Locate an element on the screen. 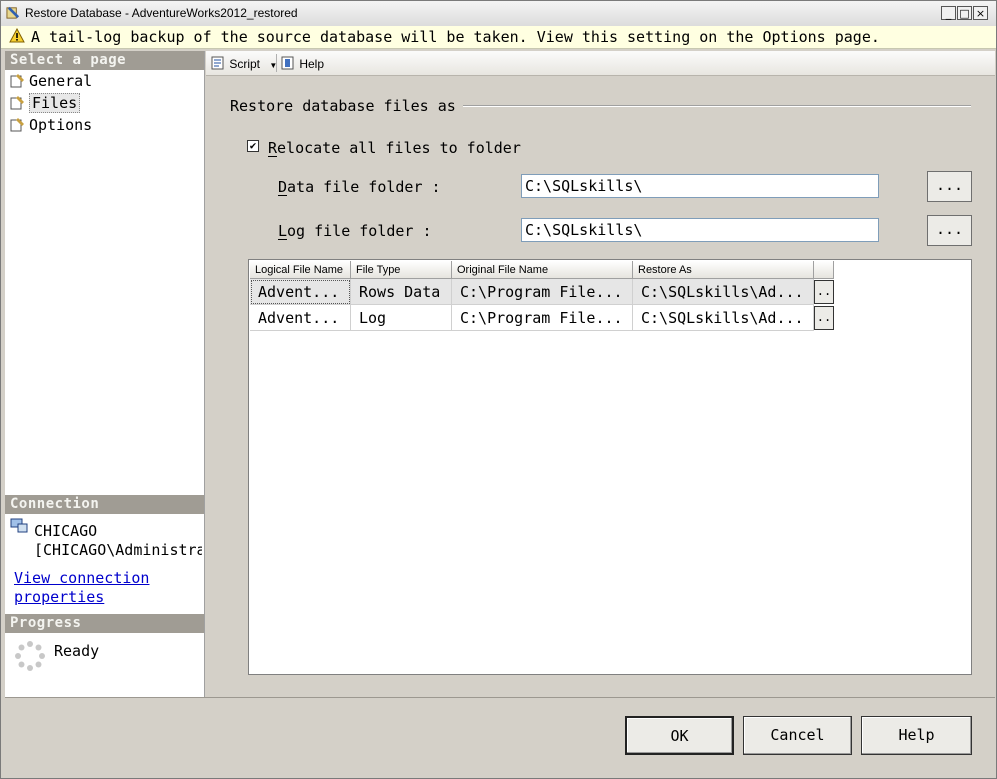  page-item-options: Options is located at coordinates (50, 125).